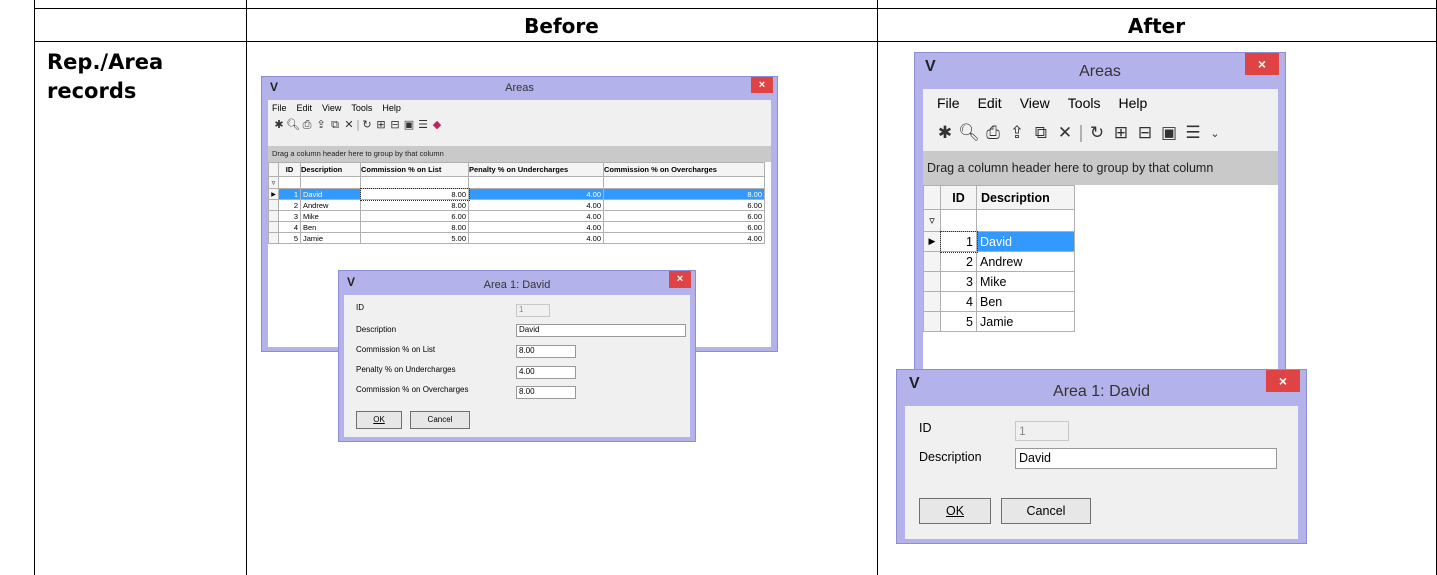 The height and width of the screenshot is (575, 1437). What do you see at coordinates (945, 133) in the screenshot?
I see `new-record-icon: ✱` at bounding box center [945, 133].